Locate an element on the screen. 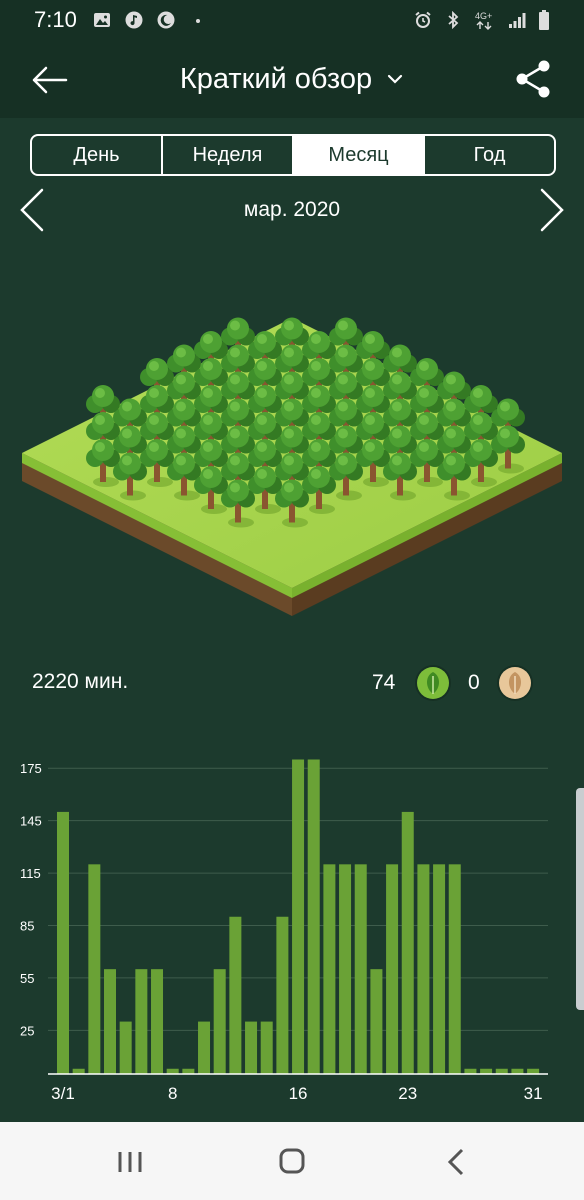 Image resolution: width=584 pixels, height=1200 pixels. page-title: Краткий обзор is located at coordinates (276, 78).